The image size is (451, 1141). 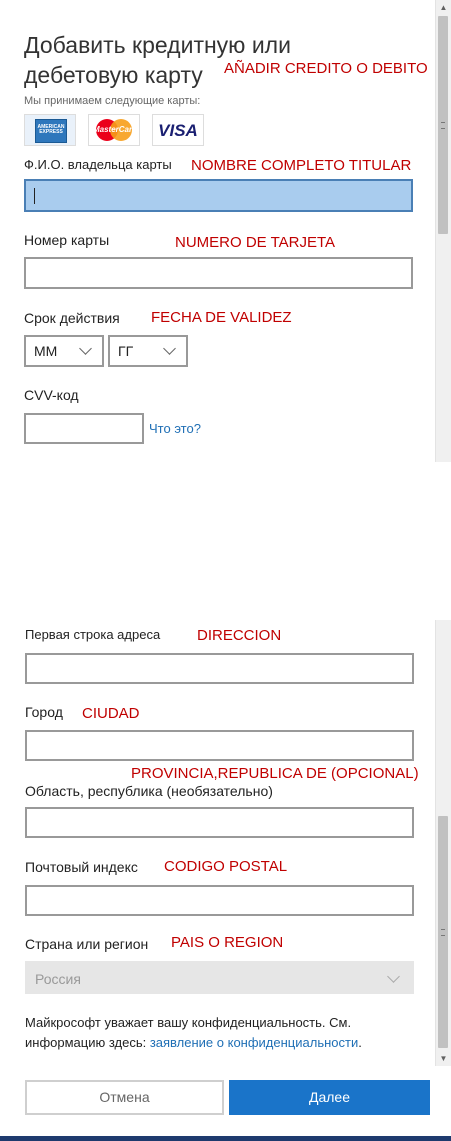 What do you see at coordinates (148, 351) in the screenshot?
I see `expiry-year-select: ГГ` at bounding box center [148, 351].